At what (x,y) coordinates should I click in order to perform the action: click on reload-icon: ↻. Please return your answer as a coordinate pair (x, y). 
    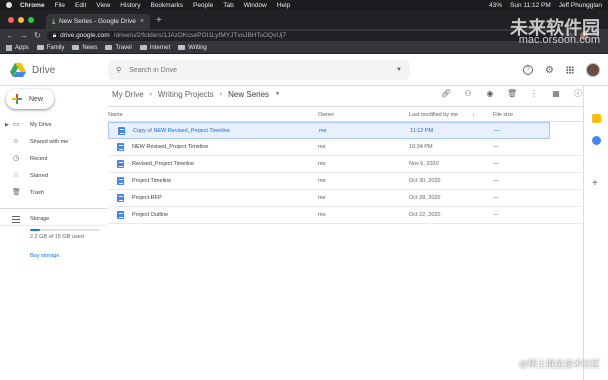
    Looking at the image, I should click on (37, 35).